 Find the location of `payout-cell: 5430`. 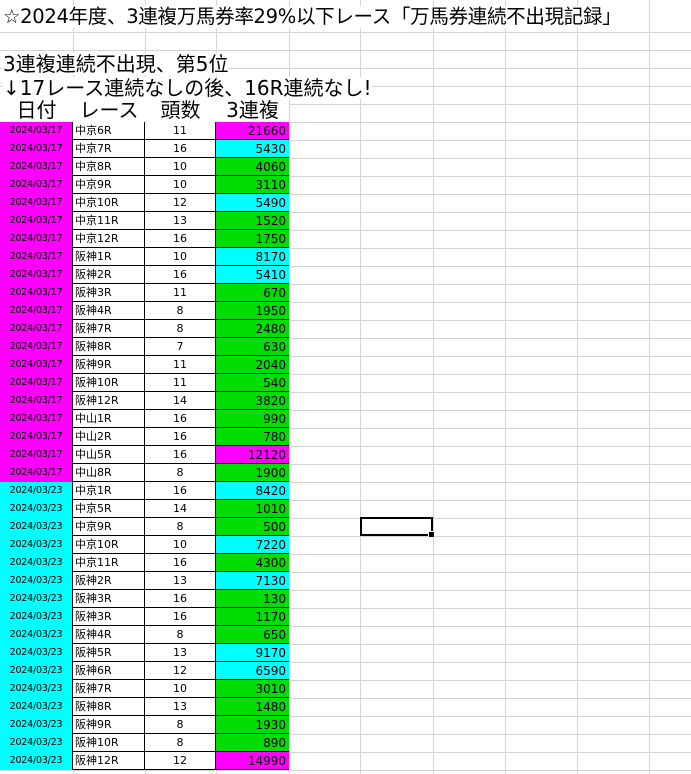

payout-cell: 5430 is located at coordinates (252, 149).